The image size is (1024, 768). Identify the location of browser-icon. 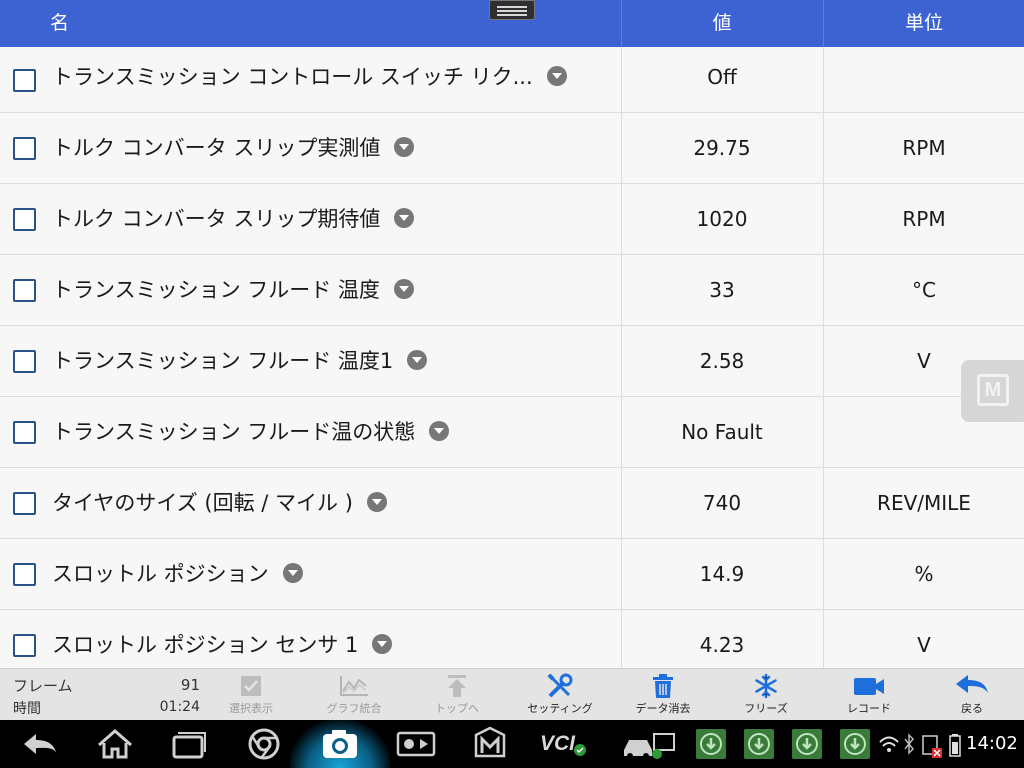
(264, 744).